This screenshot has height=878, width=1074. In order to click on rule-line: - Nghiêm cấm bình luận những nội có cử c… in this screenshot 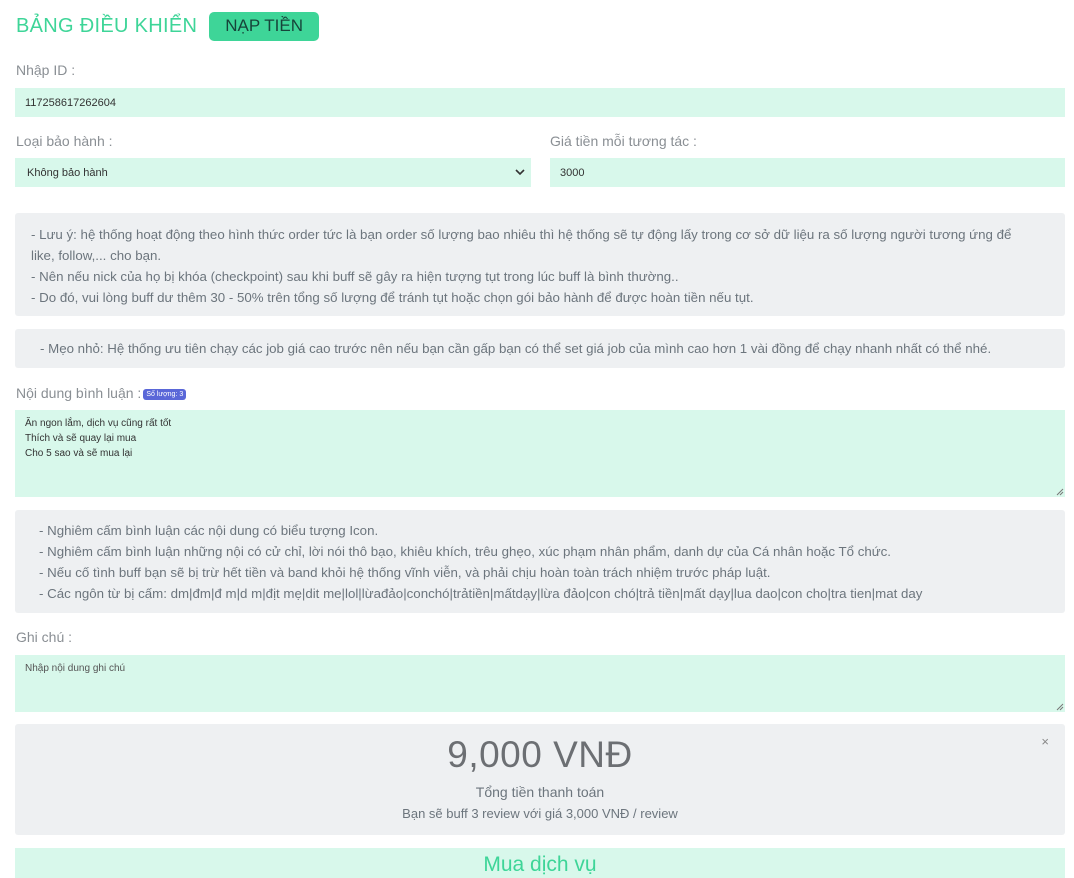, I will do `click(465, 551)`.